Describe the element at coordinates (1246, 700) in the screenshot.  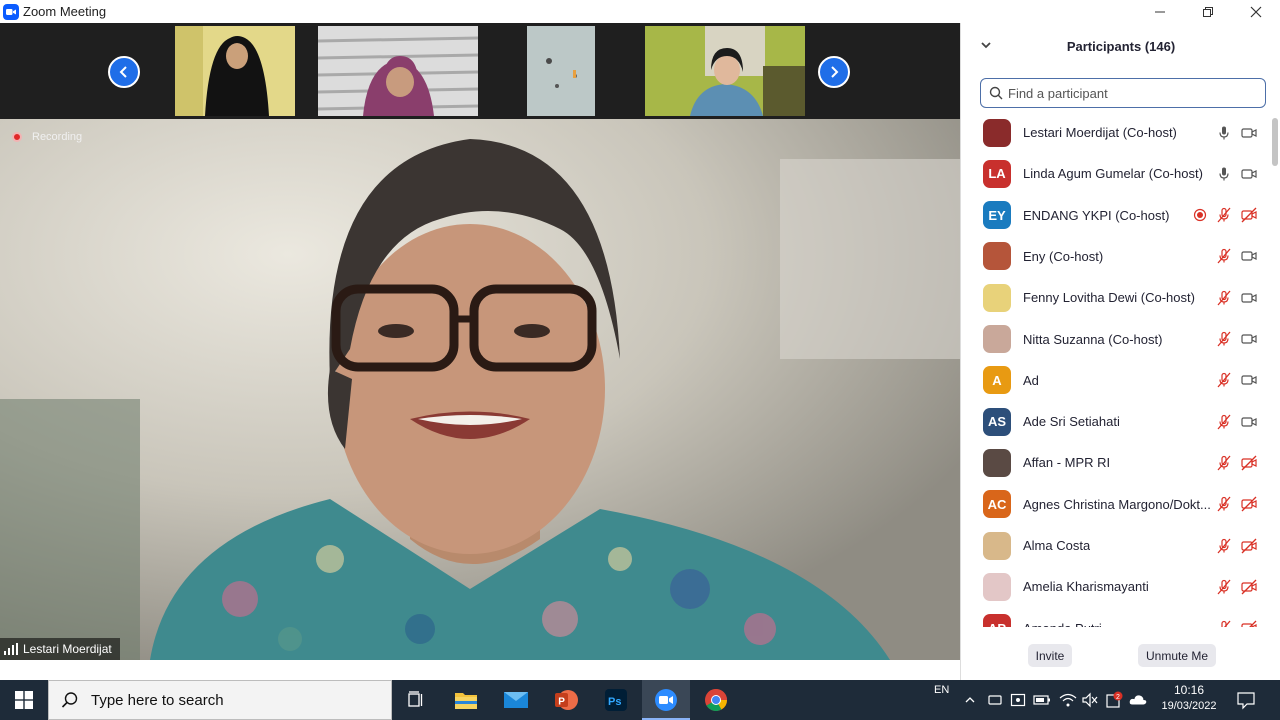
I see `action-center-button` at that location.